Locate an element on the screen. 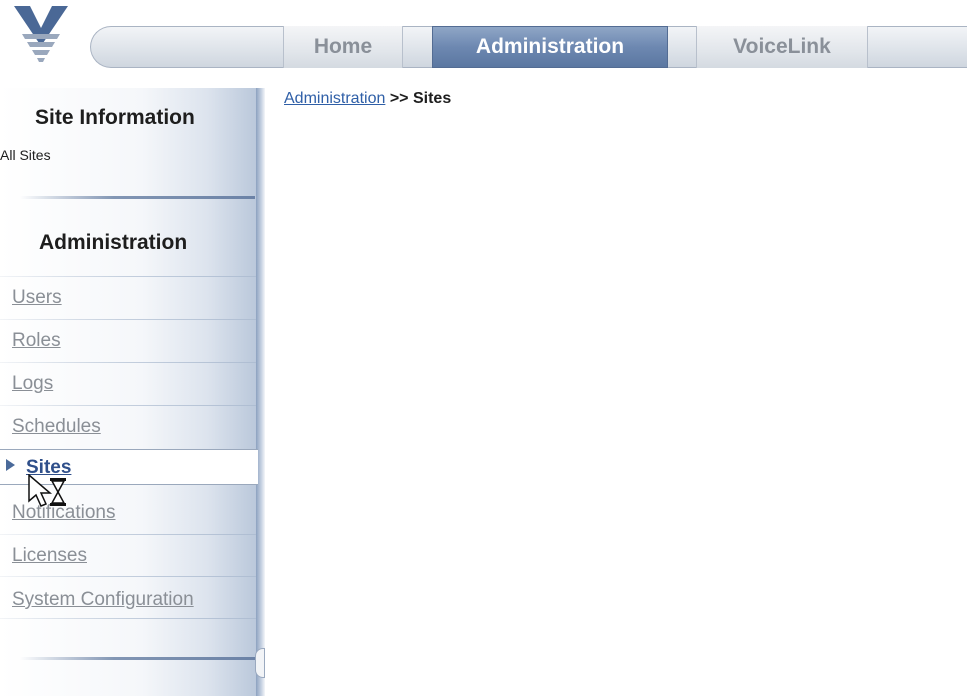  tab-home: Home is located at coordinates (343, 47).